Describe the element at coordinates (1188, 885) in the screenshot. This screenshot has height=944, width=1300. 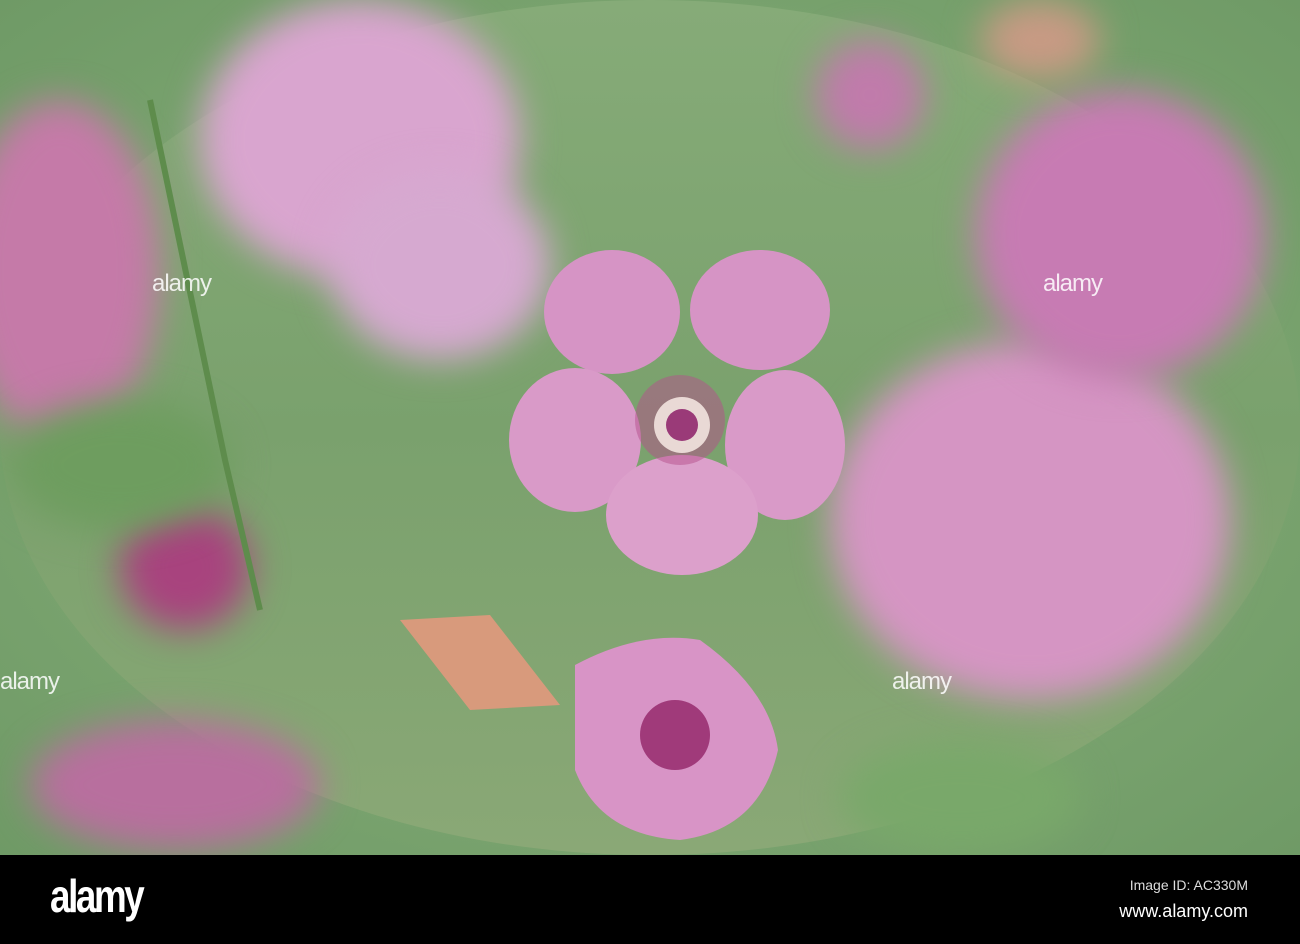
I see `image-id: Image ID: AC330M` at that location.